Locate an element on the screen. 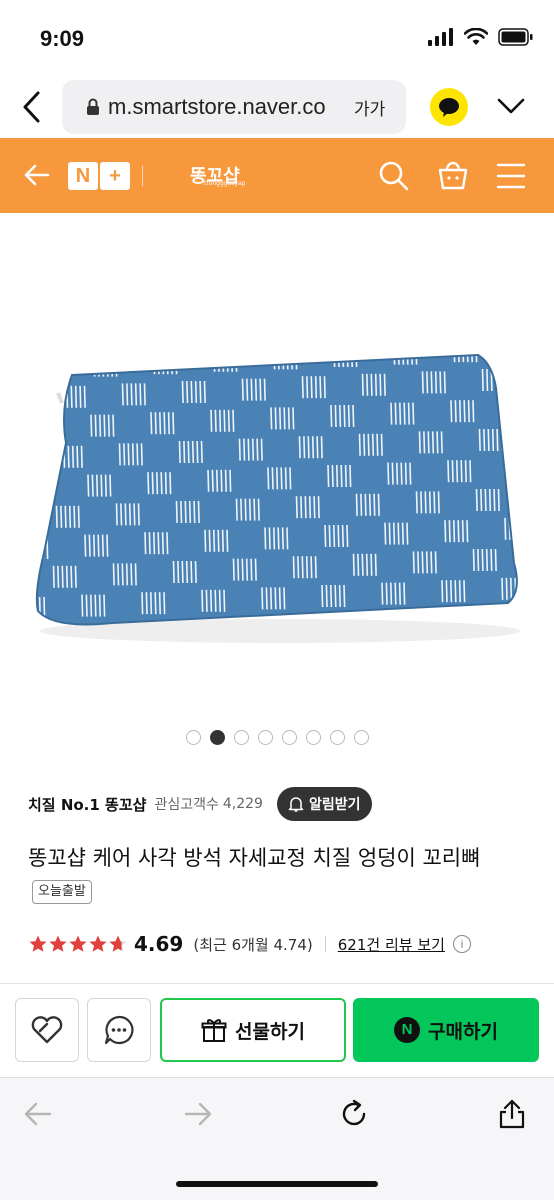 This screenshot has height=1200, width=554. brand-logo-sub: ttongggosyap is located at coordinates (225, 183).